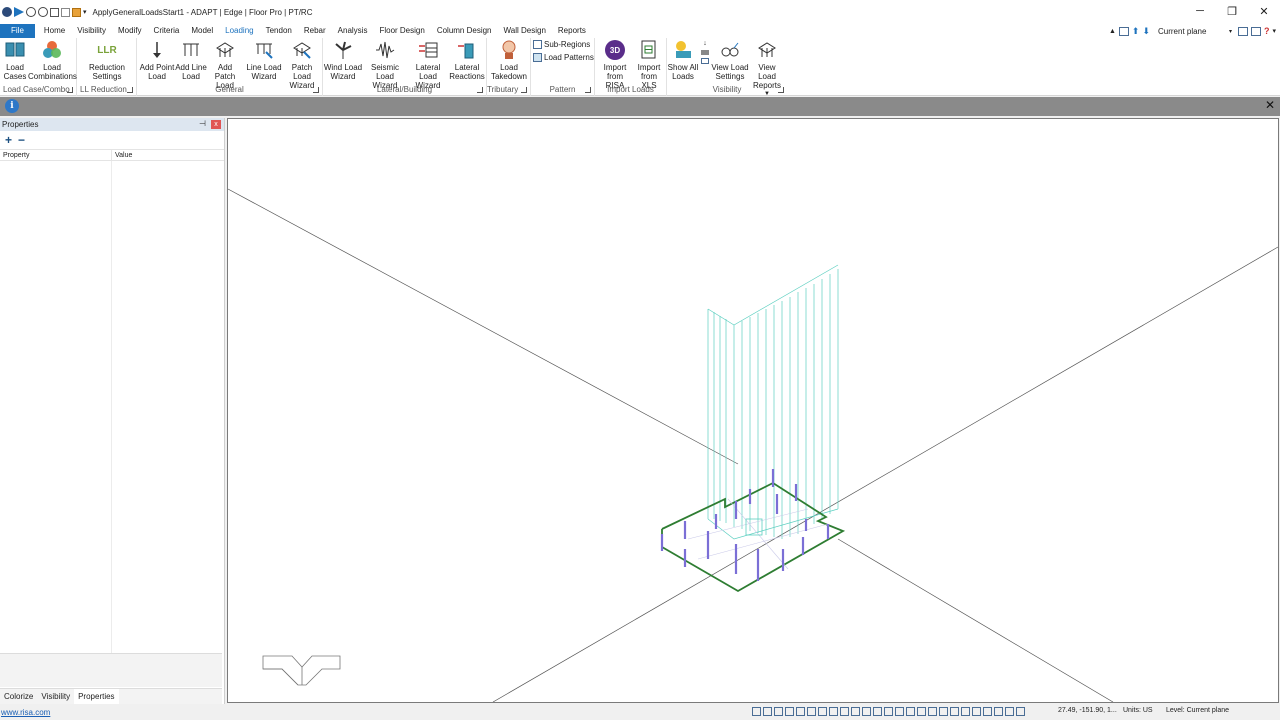 This screenshot has width=1280, height=720. What do you see at coordinates (167, 31) in the screenshot?
I see `menu-criteria: Criteria` at bounding box center [167, 31].